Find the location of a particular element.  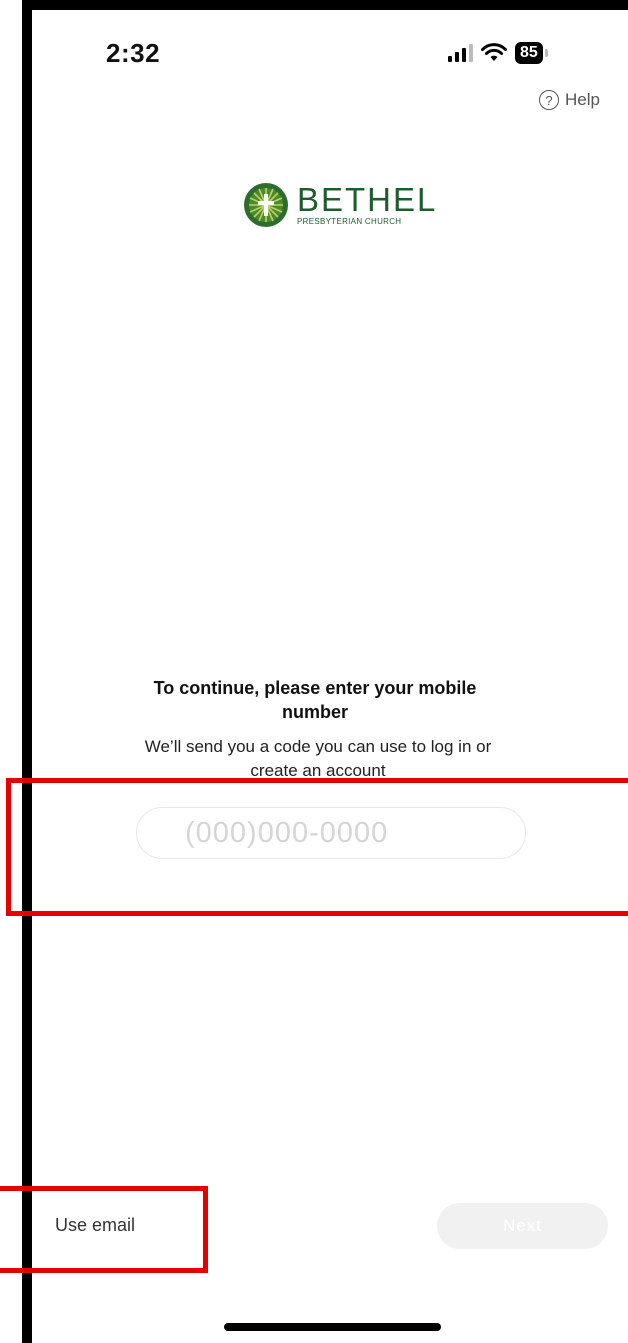

signal-icon is located at coordinates (460, 53).